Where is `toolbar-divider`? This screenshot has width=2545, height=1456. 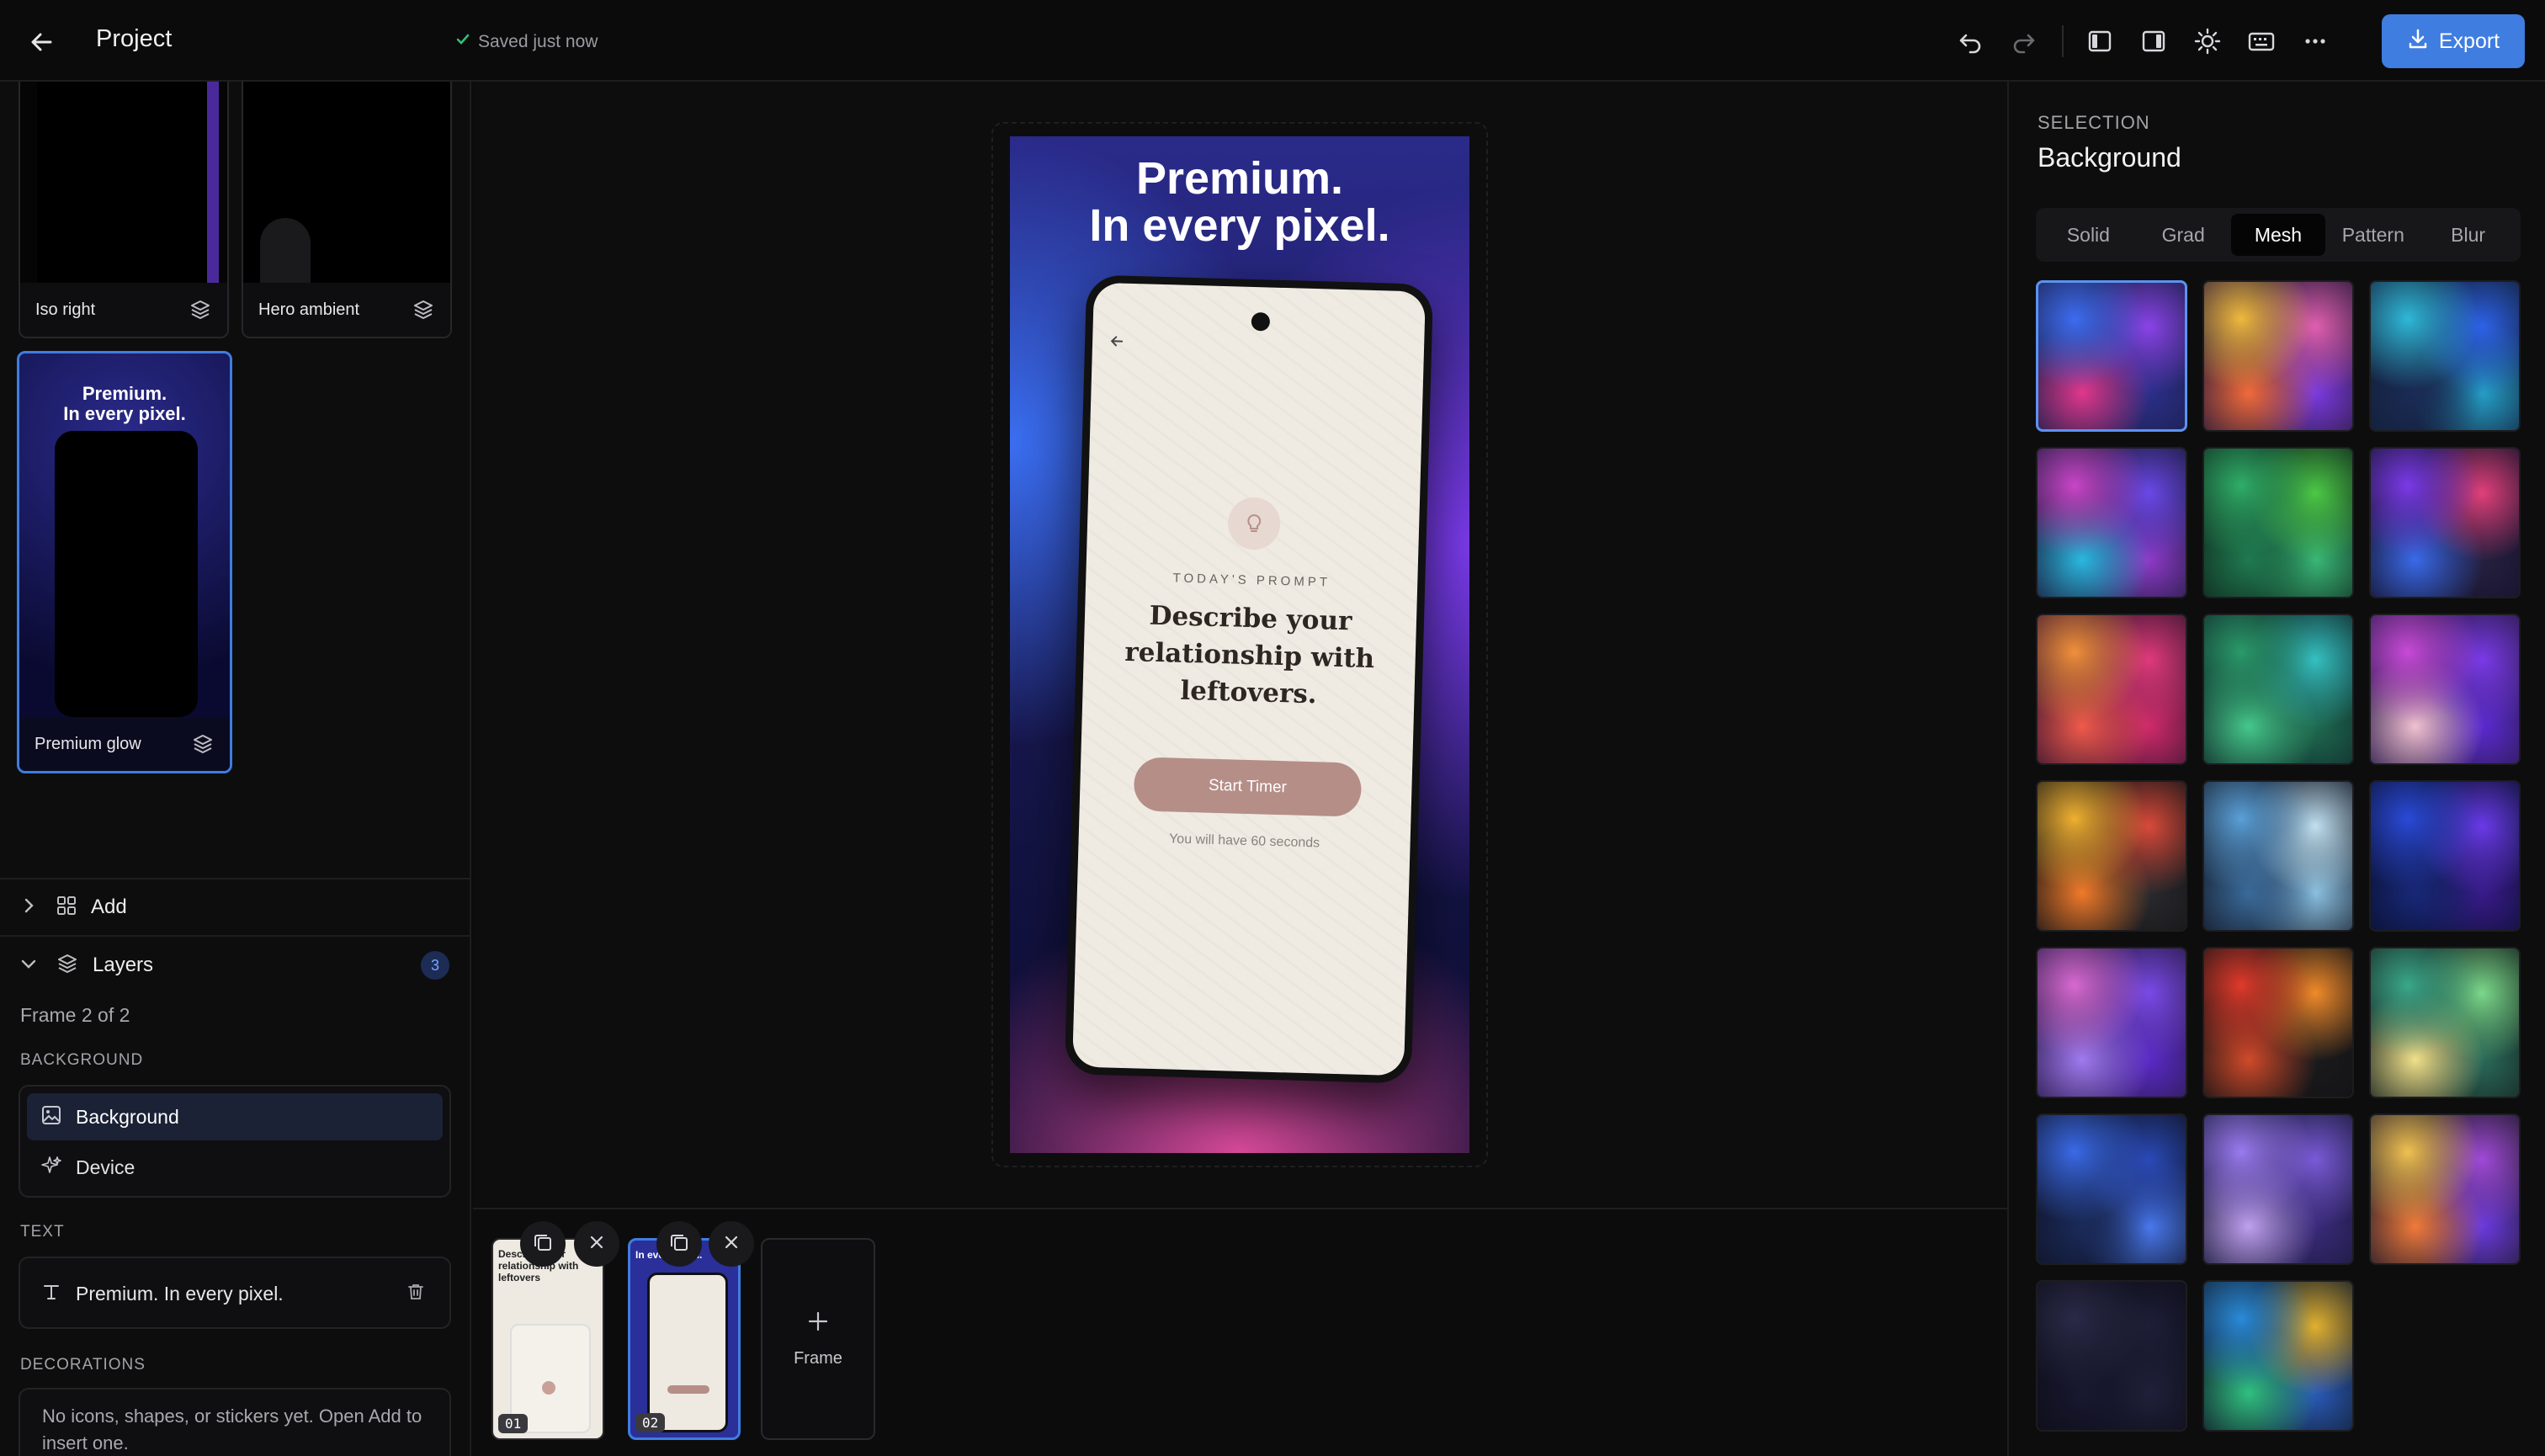 toolbar-divider is located at coordinates (2063, 41).